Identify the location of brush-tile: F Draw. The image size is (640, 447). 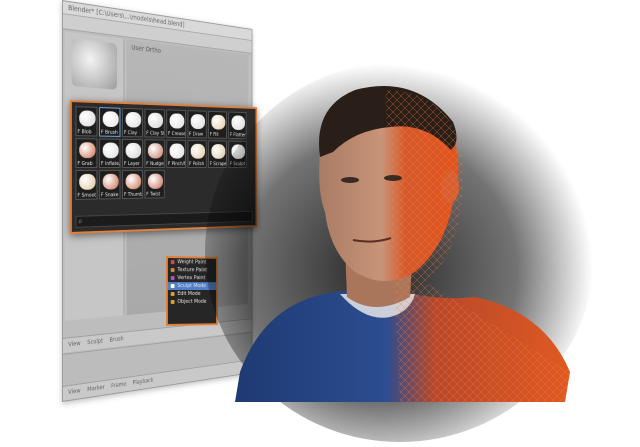
(197, 124).